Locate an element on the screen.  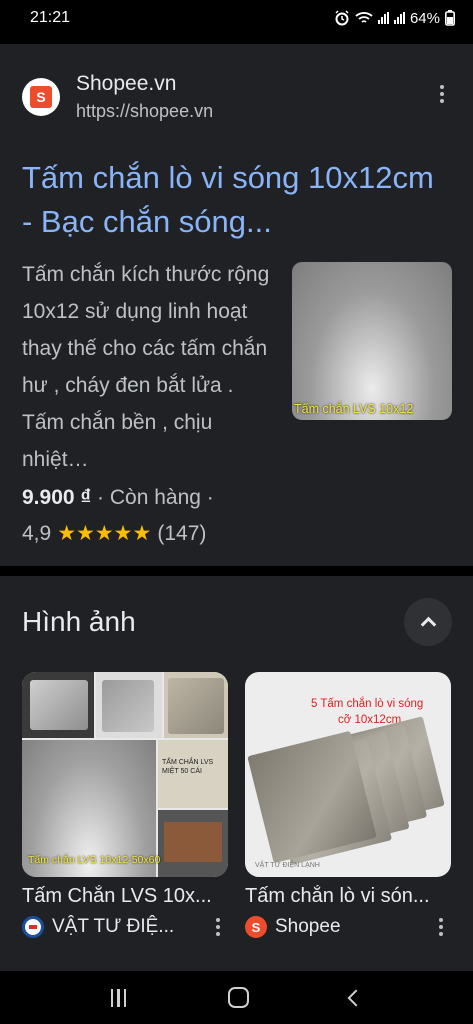
rating-row: 4,9 ★★★★★ (147) is located at coordinates (114, 533).